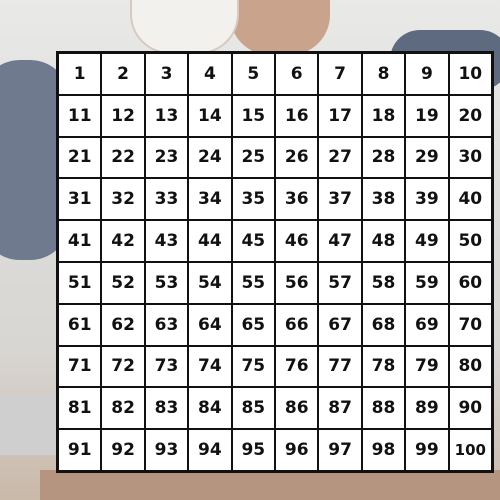 This screenshot has height=500, width=500. What do you see at coordinates (470, 408) in the screenshot?
I see `grid-cell: 90` at bounding box center [470, 408].